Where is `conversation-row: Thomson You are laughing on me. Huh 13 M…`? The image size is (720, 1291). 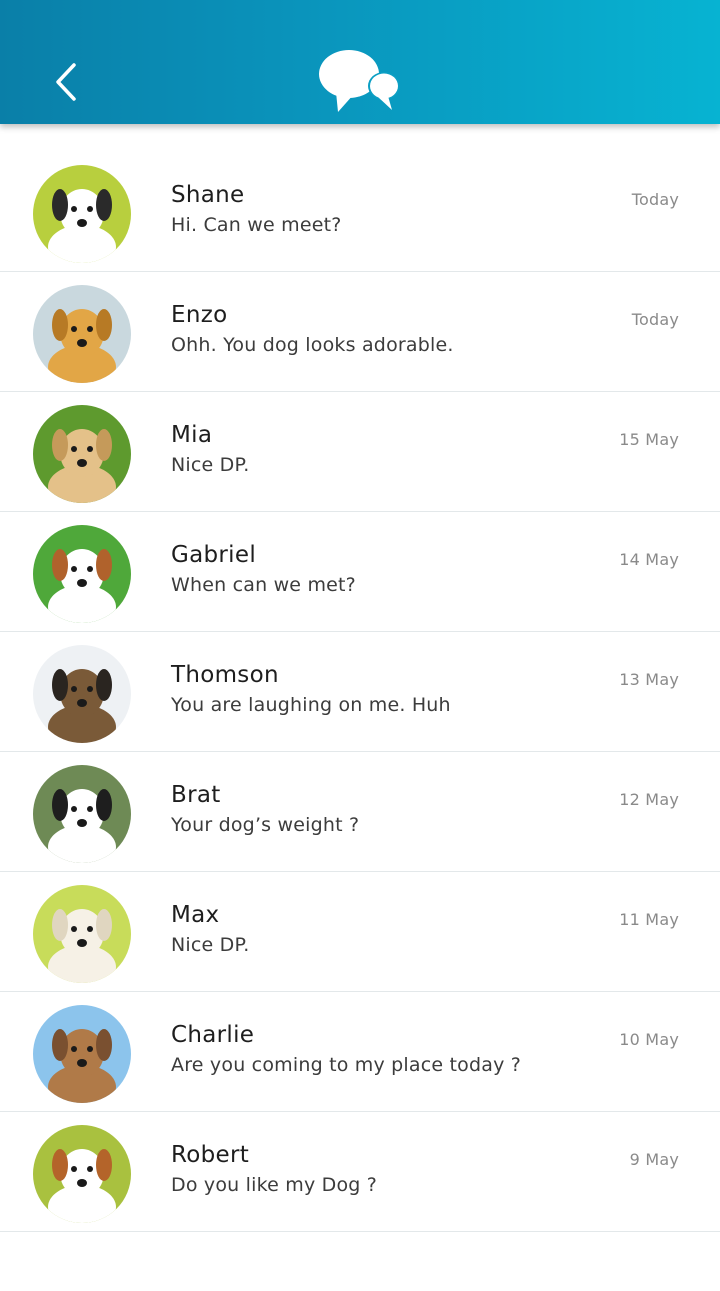
conversation-row: Thomson You are laughing on me. Huh 13 M… is located at coordinates (360, 692).